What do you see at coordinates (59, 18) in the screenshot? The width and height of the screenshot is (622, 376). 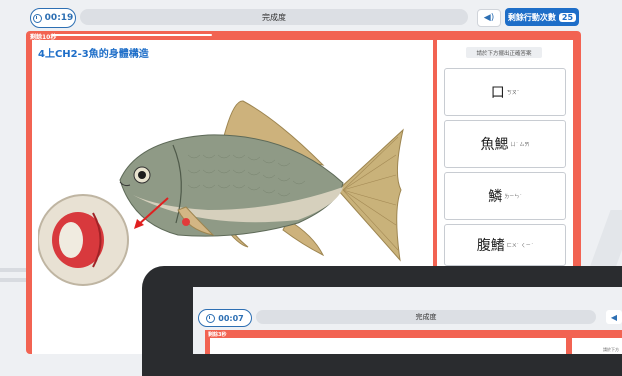 I see `timer-text: 00:19` at bounding box center [59, 18].